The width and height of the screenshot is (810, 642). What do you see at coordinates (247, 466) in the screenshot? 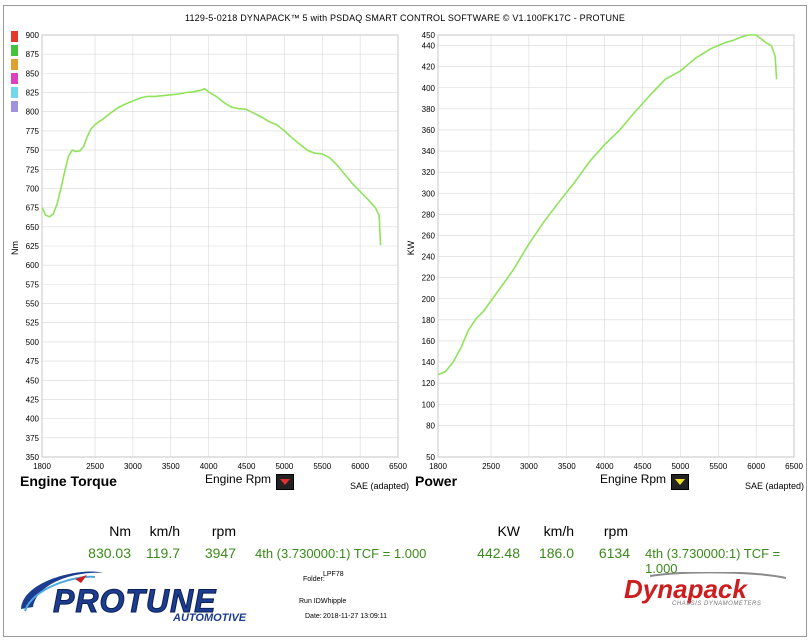
I see `torque-x-tick-label: 4500` at bounding box center [247, 466].